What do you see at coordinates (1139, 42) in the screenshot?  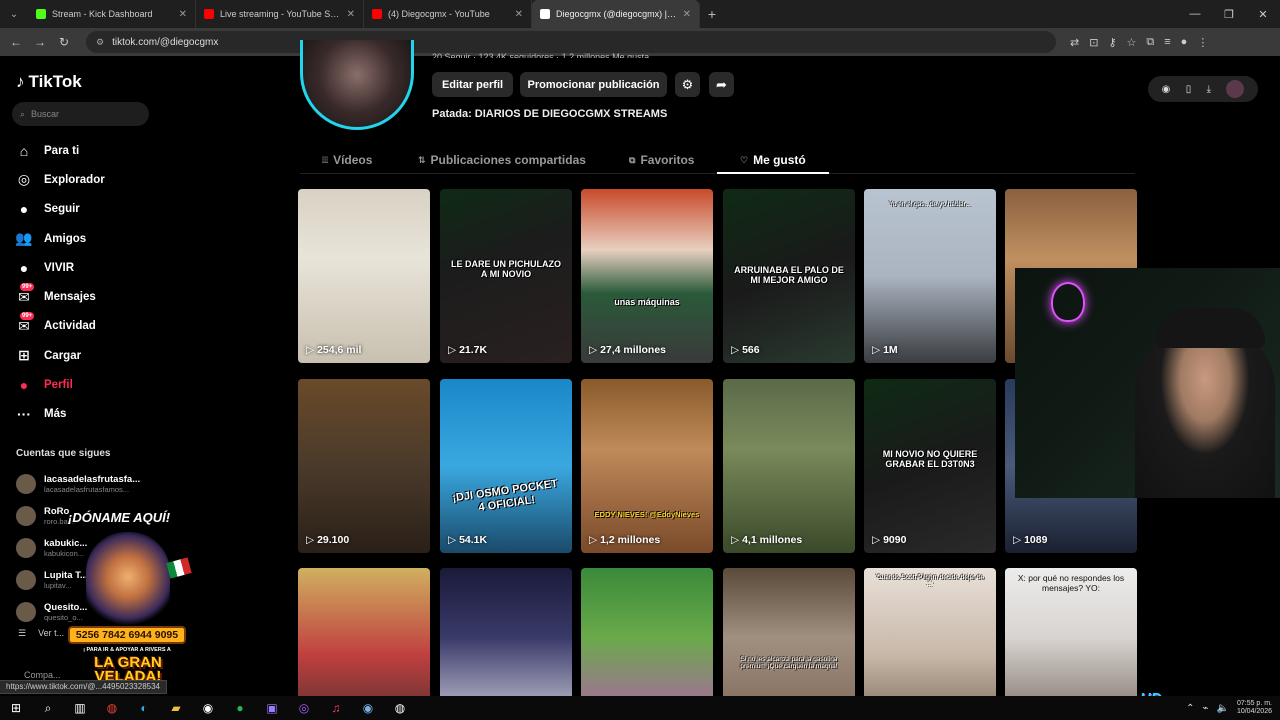 I see `extensions-area: ⇄ ⊡ ⚷ ☆ ⧉ ≡ ● ⋮` at bounding box center [1139, 42].